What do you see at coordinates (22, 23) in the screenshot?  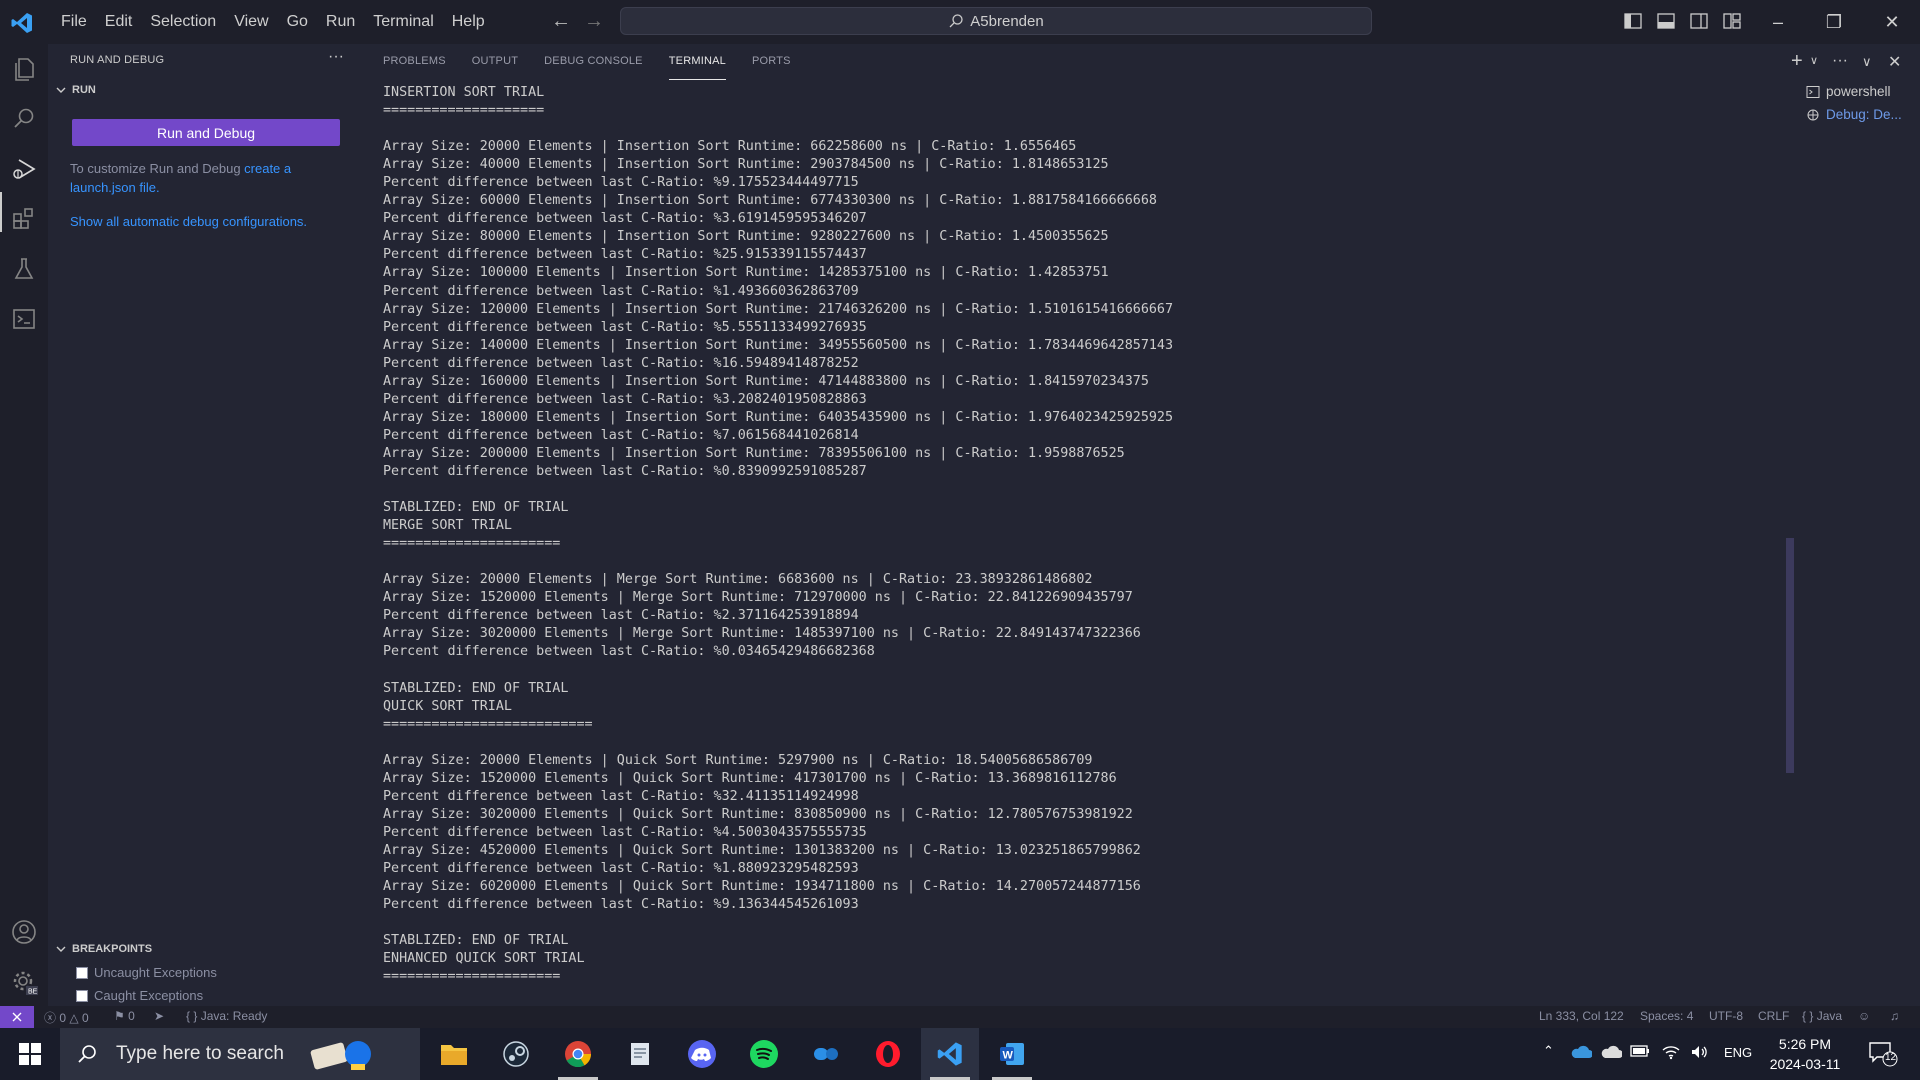 I see `vscode-logo-icon` at bounding box center [22, 23].